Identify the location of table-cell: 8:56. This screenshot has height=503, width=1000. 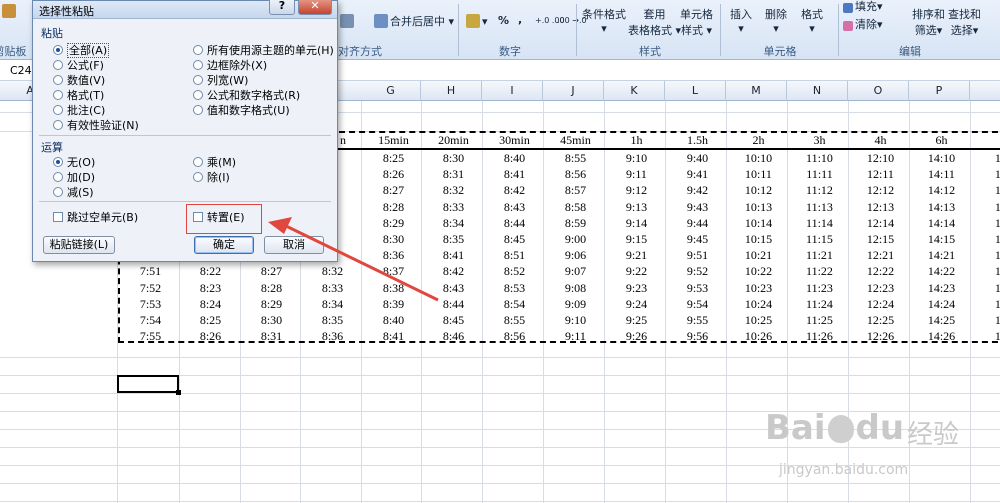
(514, 334).